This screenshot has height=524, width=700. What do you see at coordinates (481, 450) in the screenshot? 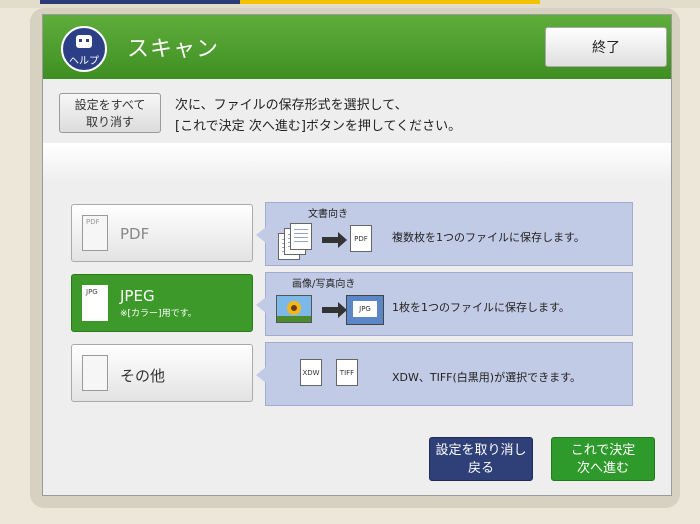
I see `cancel-back-line1: 設定を取り消し` at bounding box center [481, 450].